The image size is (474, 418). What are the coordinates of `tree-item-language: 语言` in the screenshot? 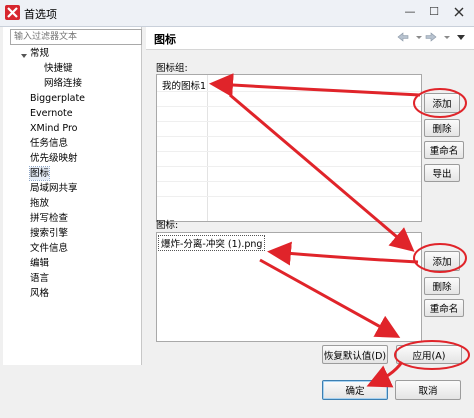 It's located at (39, 278).